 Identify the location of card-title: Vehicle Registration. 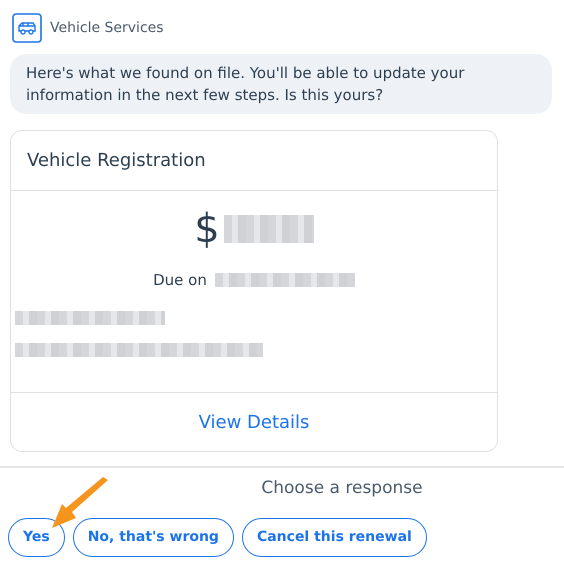
(116, 160).